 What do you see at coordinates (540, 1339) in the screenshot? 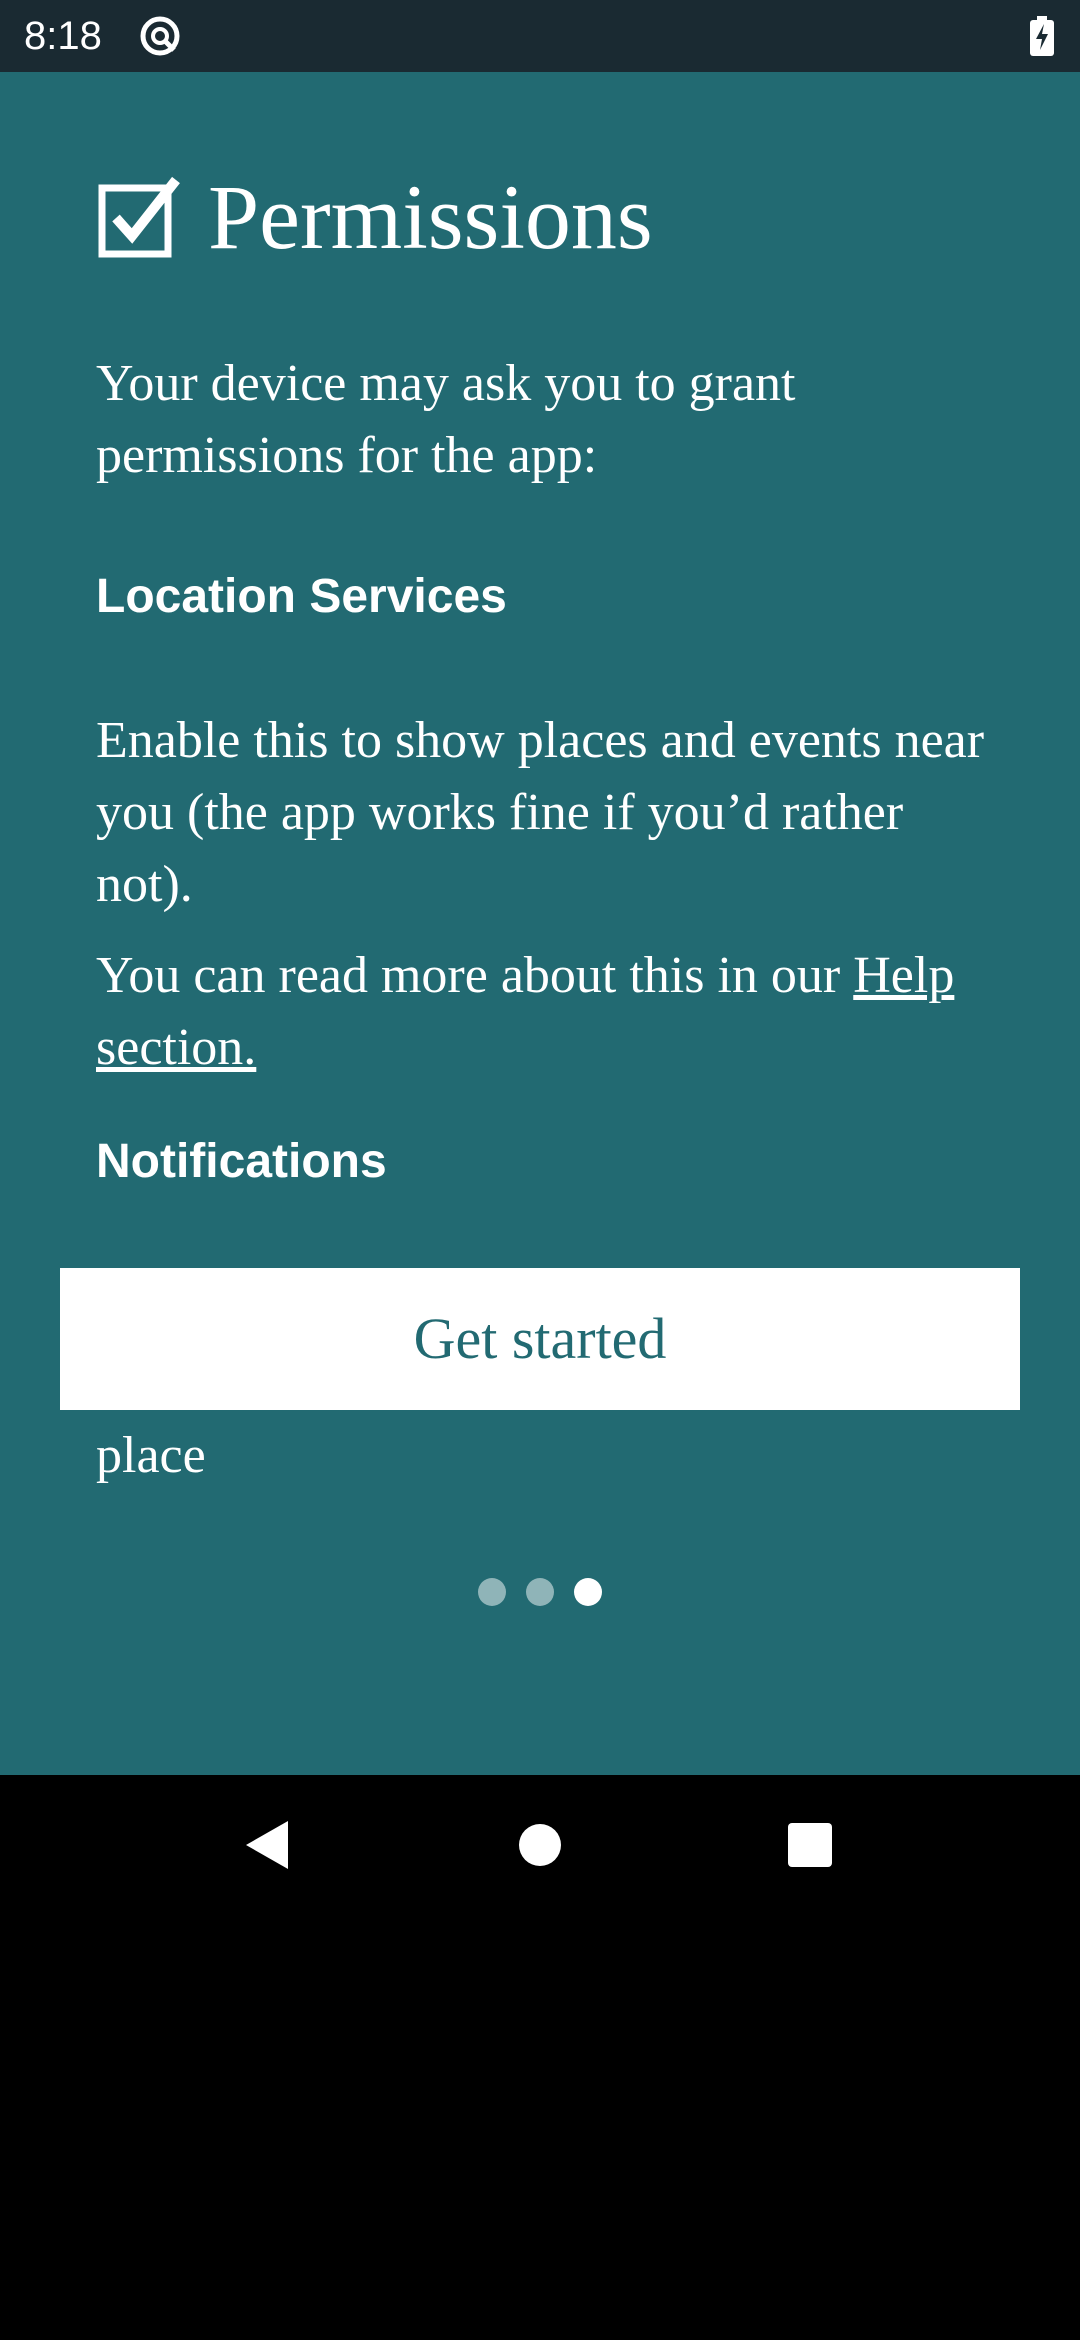
I see `get-started-button: Get started` at bounding box center [540, 1339].